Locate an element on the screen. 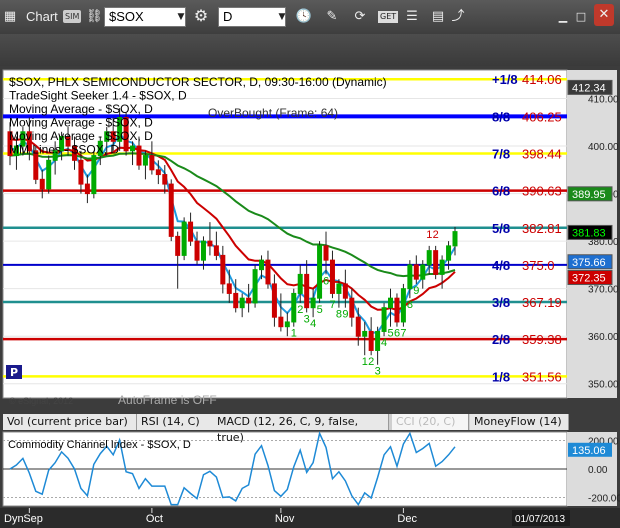 Image resolution: width=620 pixels, height=528 pixels. current-date: 01/07/2013 is located at coordinates (540, 519).